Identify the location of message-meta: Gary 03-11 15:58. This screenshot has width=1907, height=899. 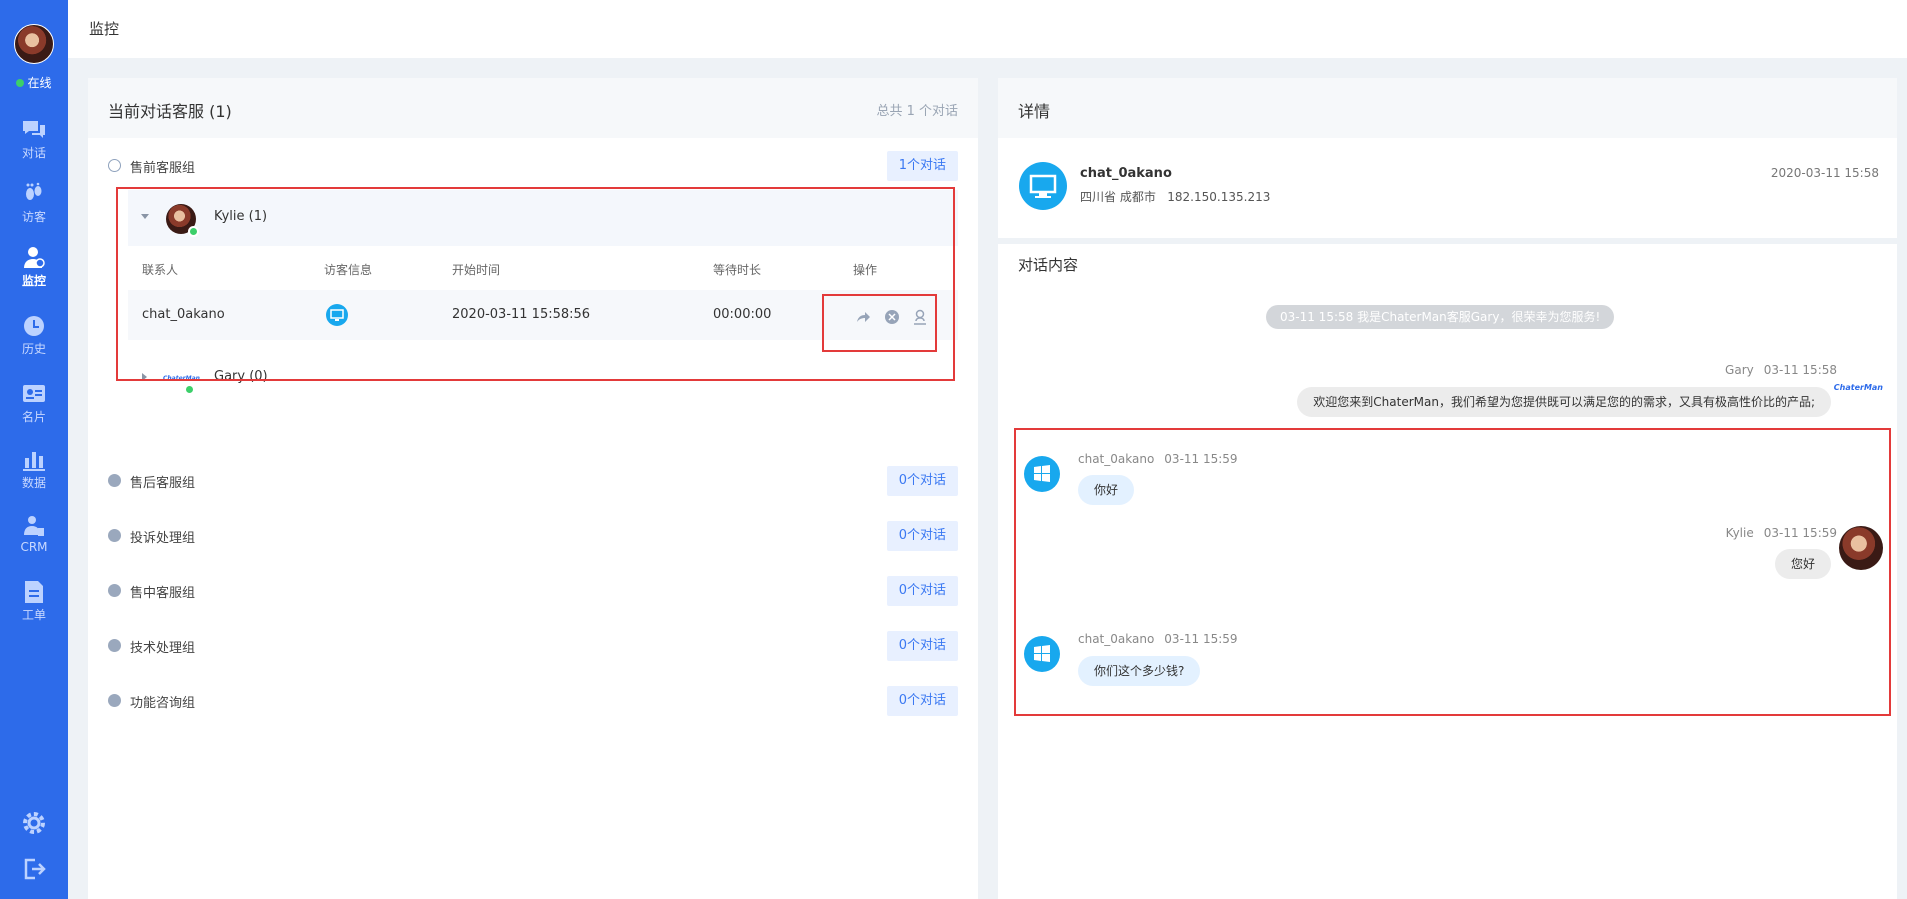
(1781, 370).